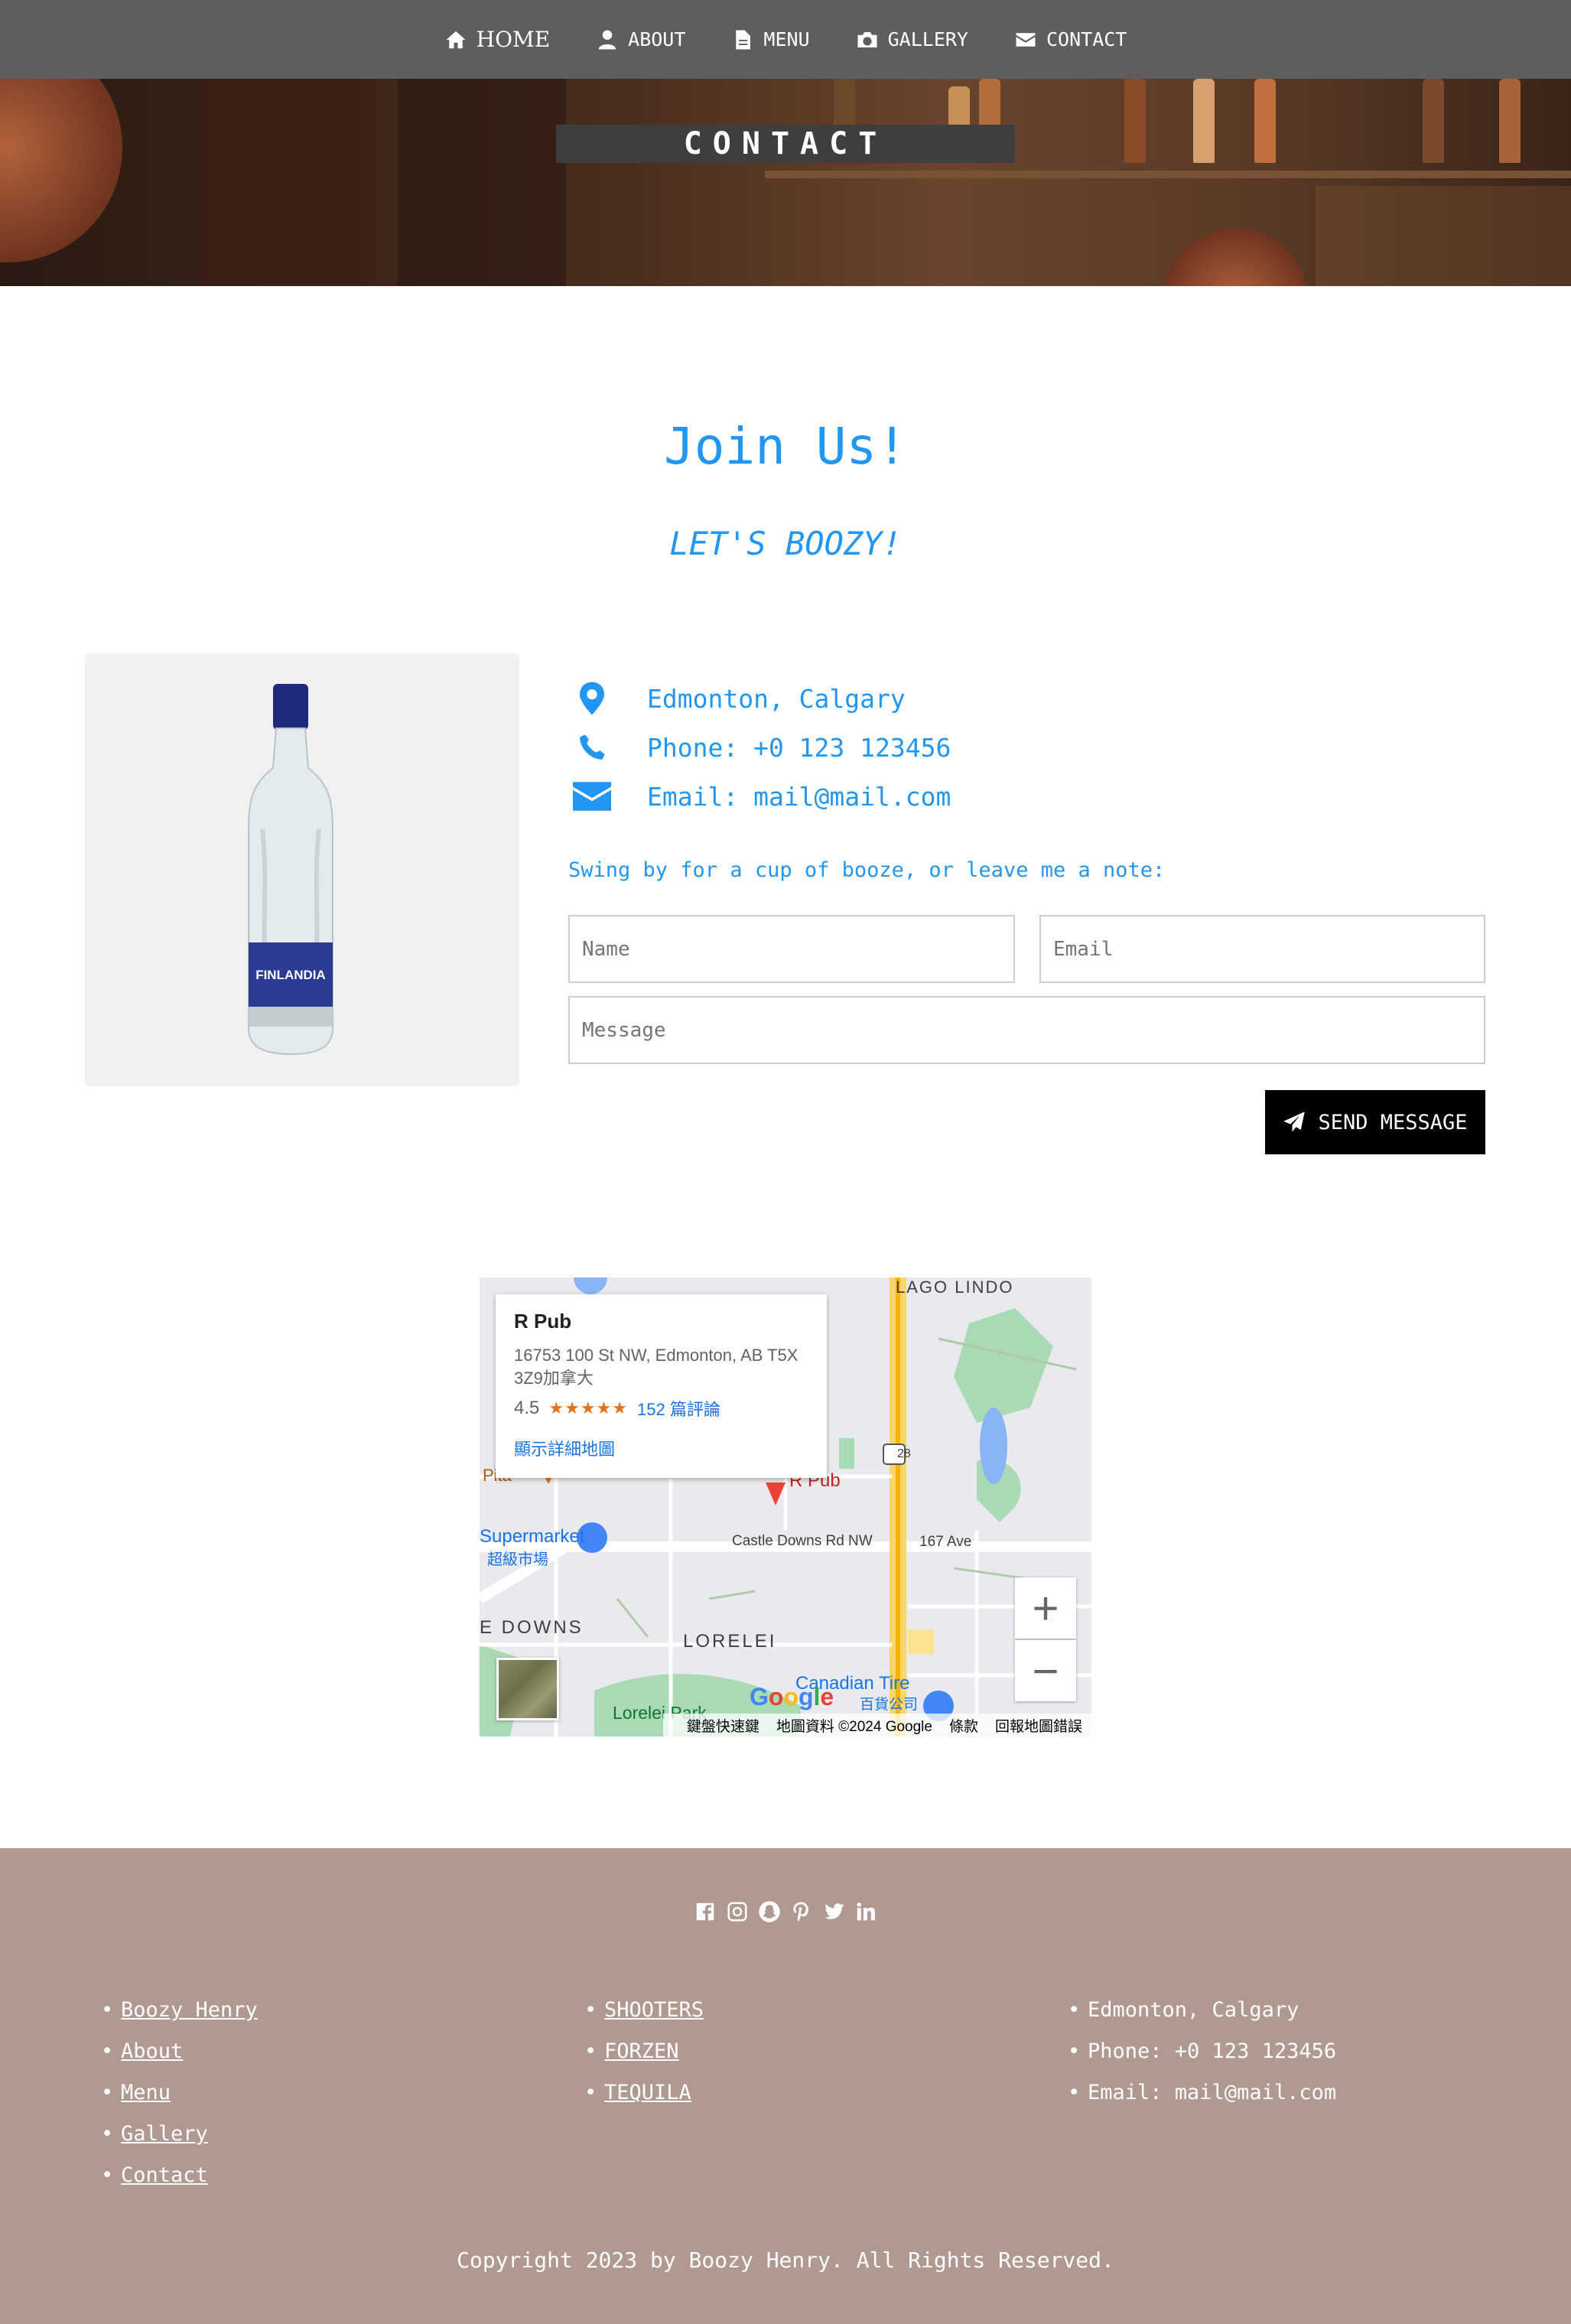  Describe the element at coordinates (927, 39) in the screenshot. I see `nav-gallery-label: GALLERY` at that location.